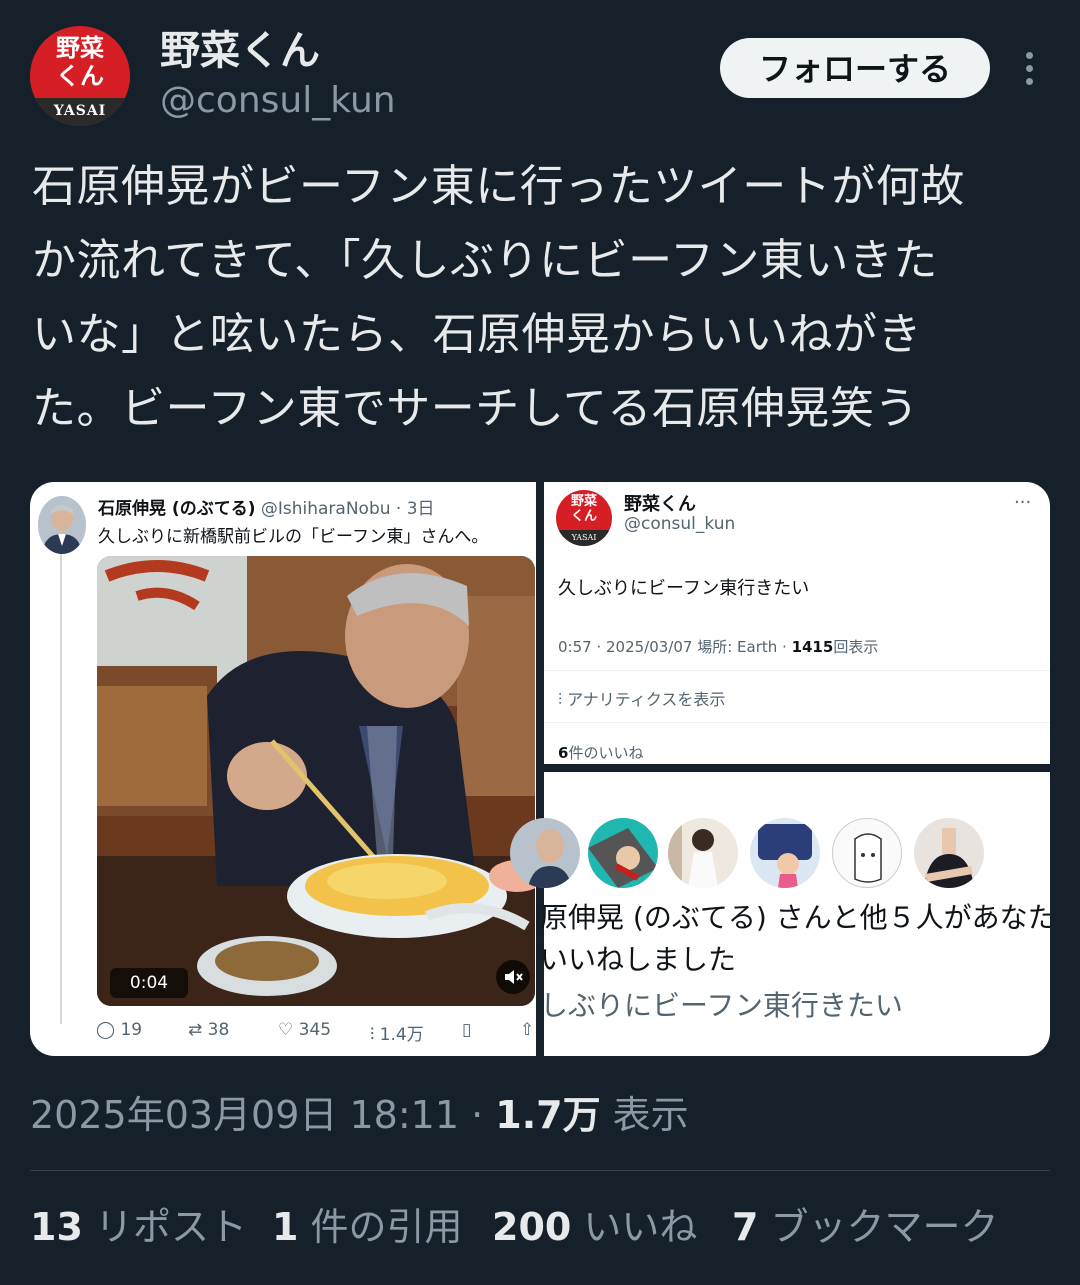  I want to click on more-options-icon, so click(1030, 68).